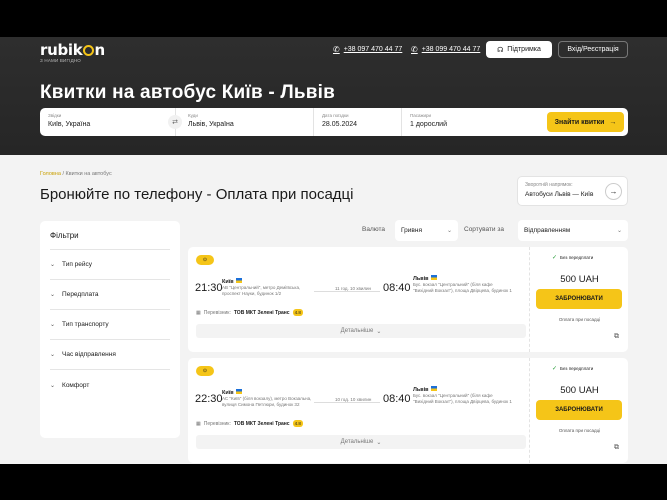 Image resolution: width=667 pixels, height=500 pixels. Describe the element at coordinates (110, 355) in the screenshot. I see `filter-departure-time: ⌄ Час відправлення` at that location.